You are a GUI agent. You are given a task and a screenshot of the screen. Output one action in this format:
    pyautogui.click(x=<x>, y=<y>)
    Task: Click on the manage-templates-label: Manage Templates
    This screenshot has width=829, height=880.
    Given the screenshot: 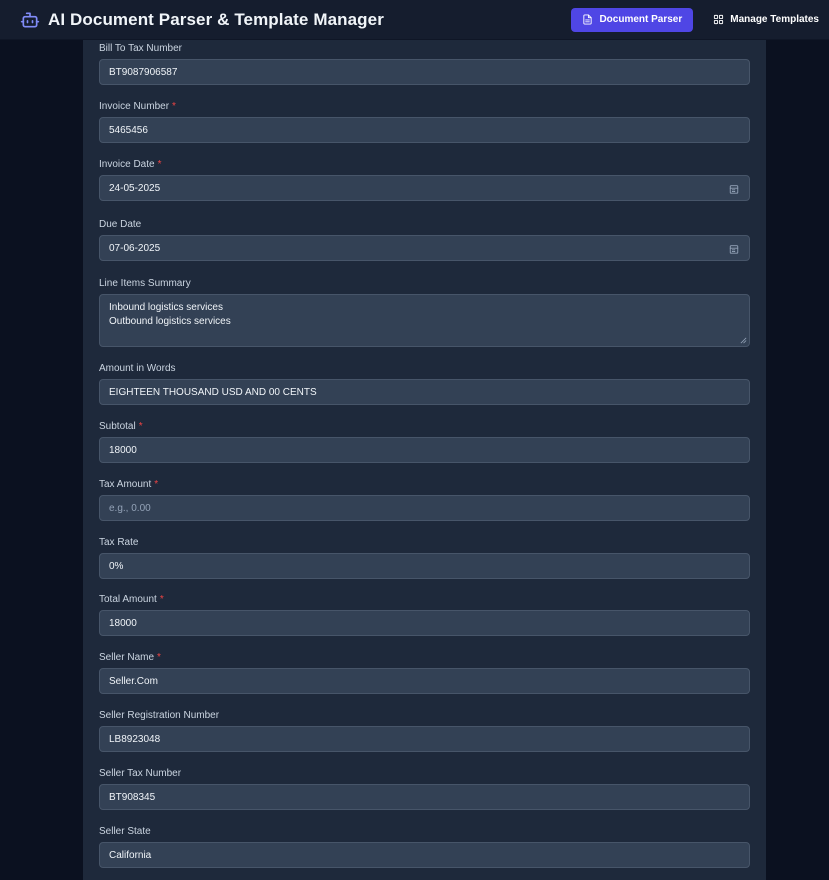 What is the action you would take?
    pyautogui.click(x=774, y=19)
    